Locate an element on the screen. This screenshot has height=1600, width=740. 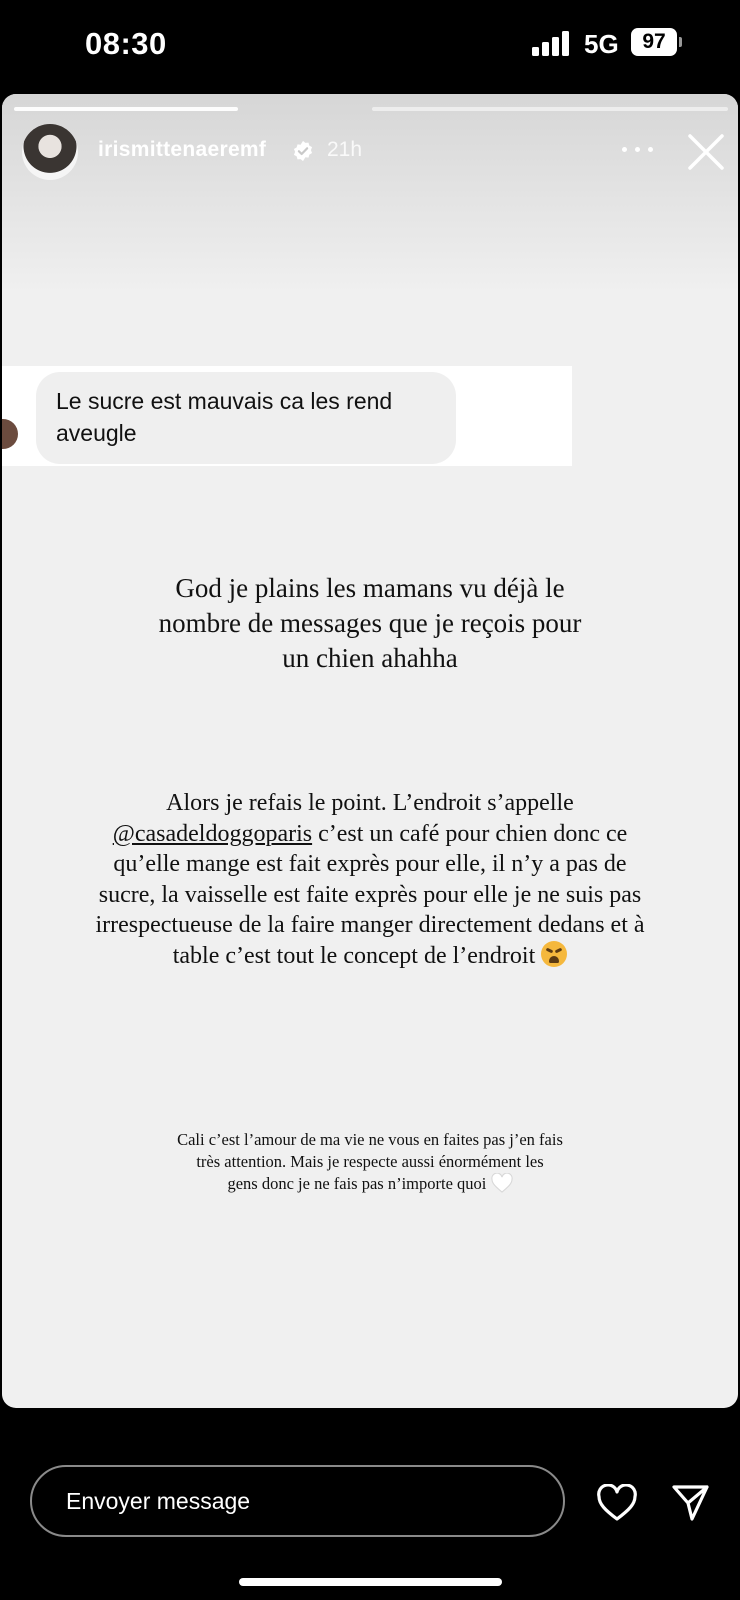
story-header-shade is located at coordinates (370, 194).